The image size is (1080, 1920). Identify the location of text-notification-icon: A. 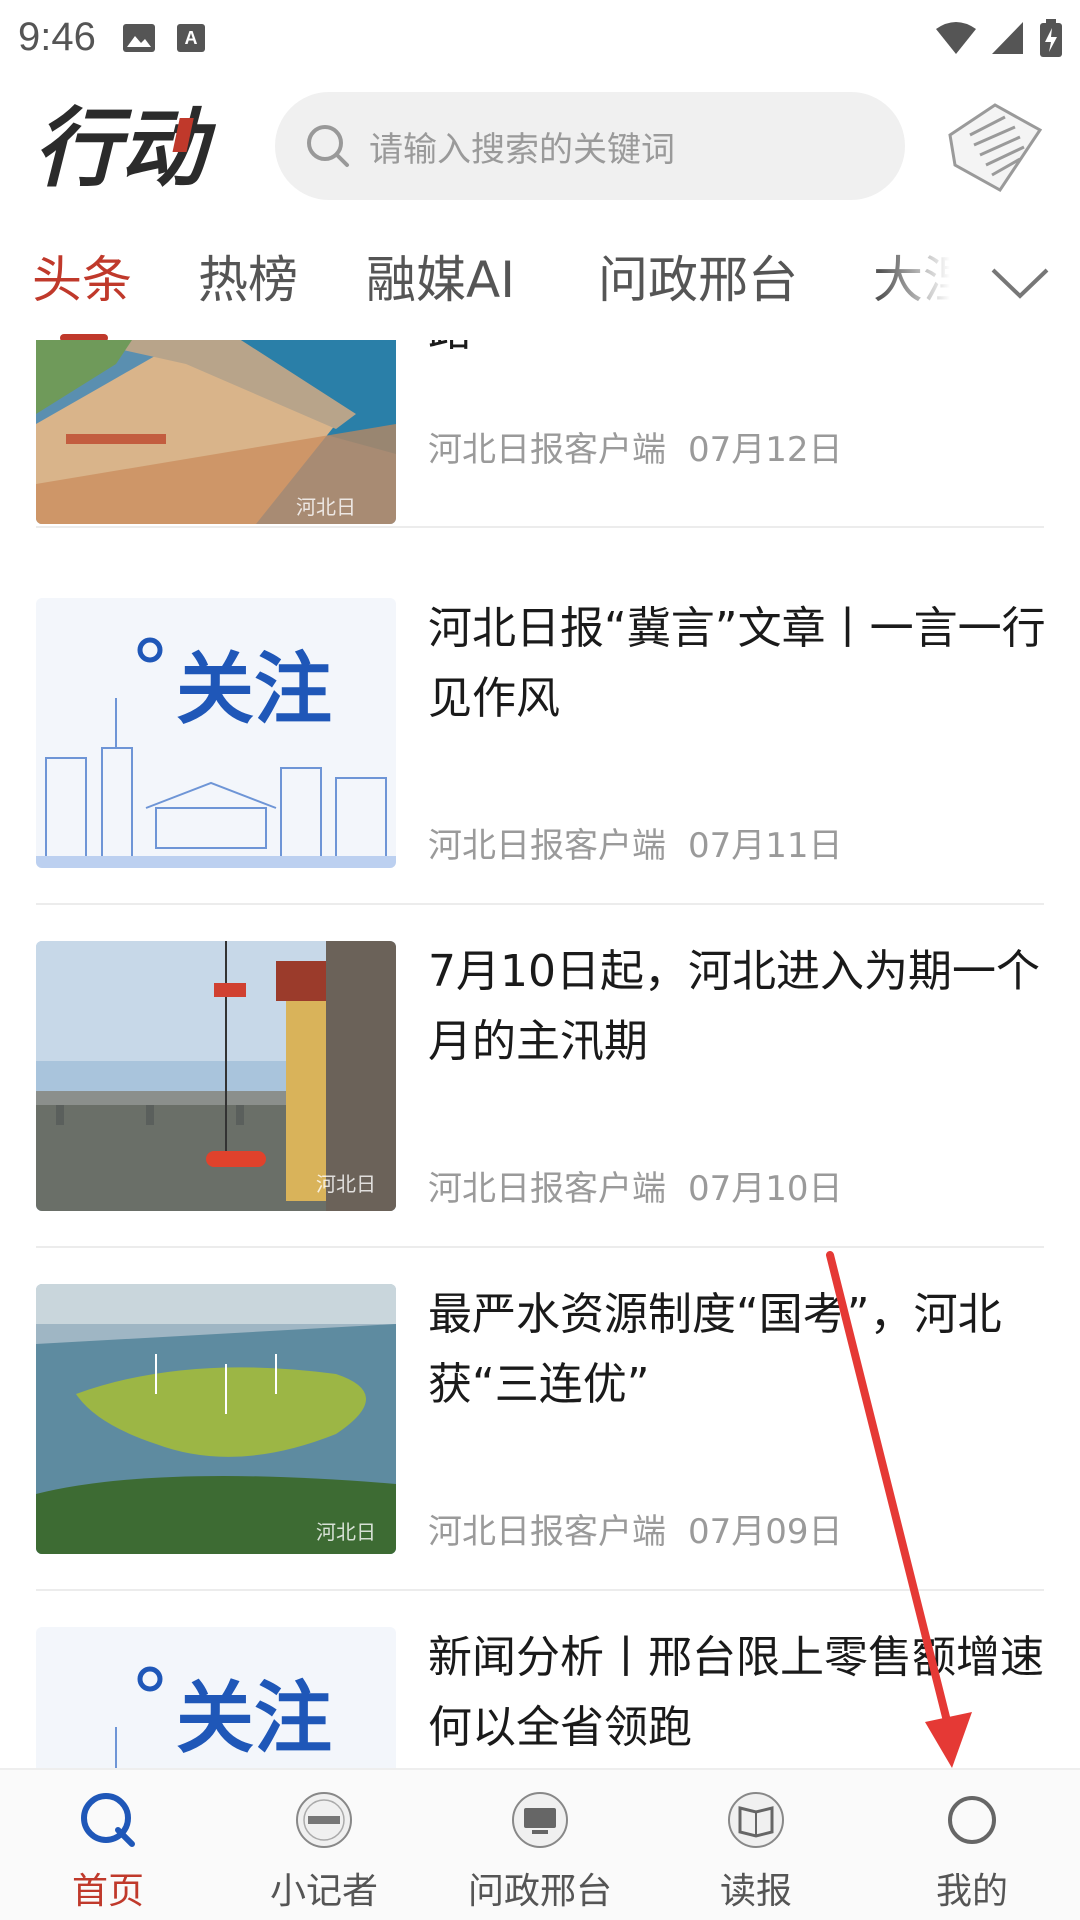
(190, 37).